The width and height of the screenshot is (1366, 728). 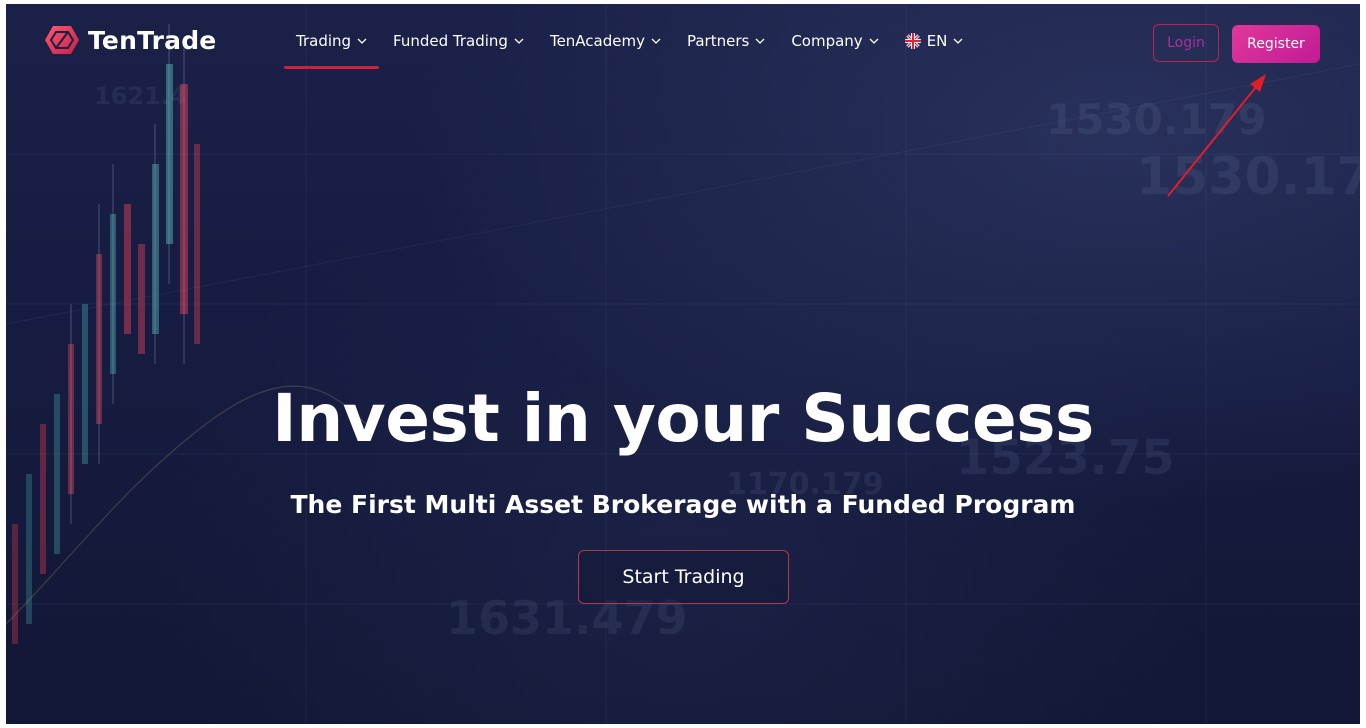 I want to click on start-trading-button: Start Trading, so click(x=683, y=577).